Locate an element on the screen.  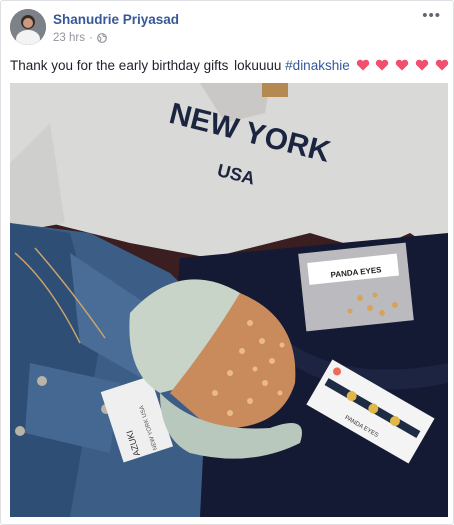
jewelry-package: PANDA EYES is located at coordinates (356, 287).